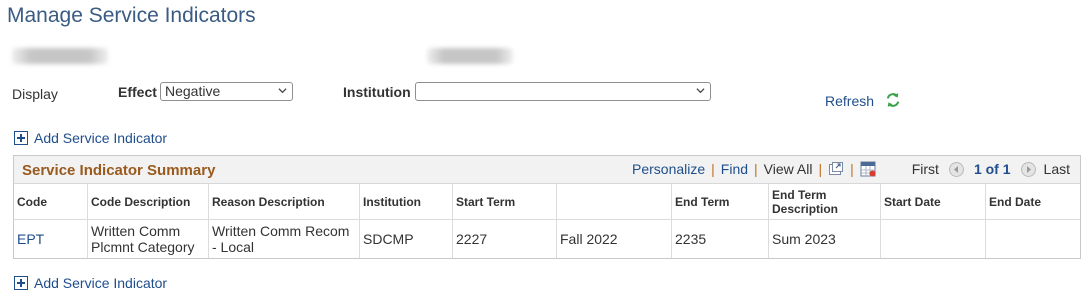 The height and width of the screenshot is (304, 1092). Describe the element at coordinates (119, 170) in the screenshot. I see `grid-title: Service Indicator Summary` at that location.